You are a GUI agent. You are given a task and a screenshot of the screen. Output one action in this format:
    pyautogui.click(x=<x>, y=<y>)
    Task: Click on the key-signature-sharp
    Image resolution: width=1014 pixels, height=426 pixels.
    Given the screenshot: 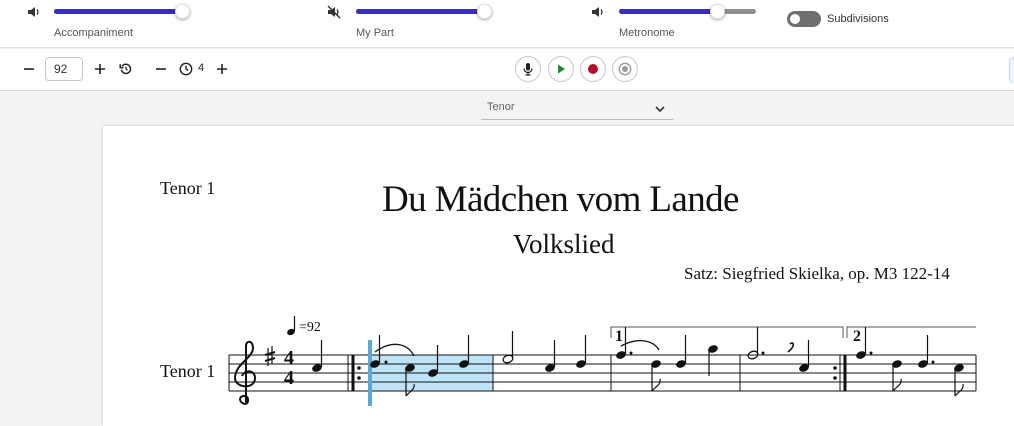 What is the action you would take?
    pyautogui.click(x=270, y=356)
    